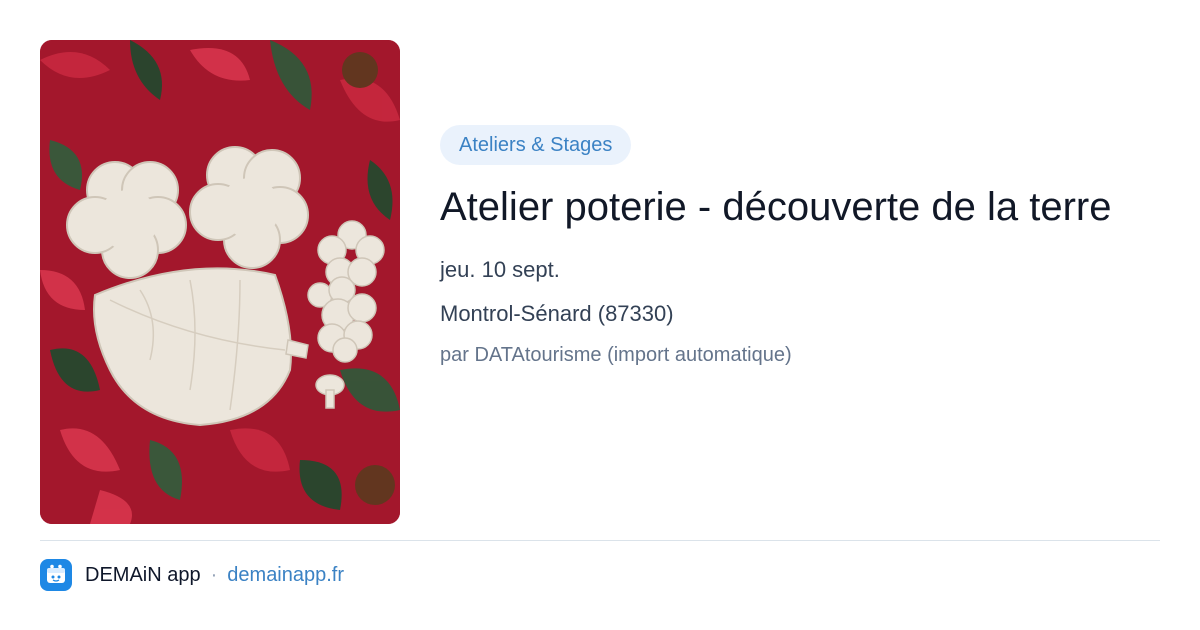 This screenshot has width=1200, height=630. I want to click on event-title: Atelier poterie - découverte de la terre, so click(776, 207).